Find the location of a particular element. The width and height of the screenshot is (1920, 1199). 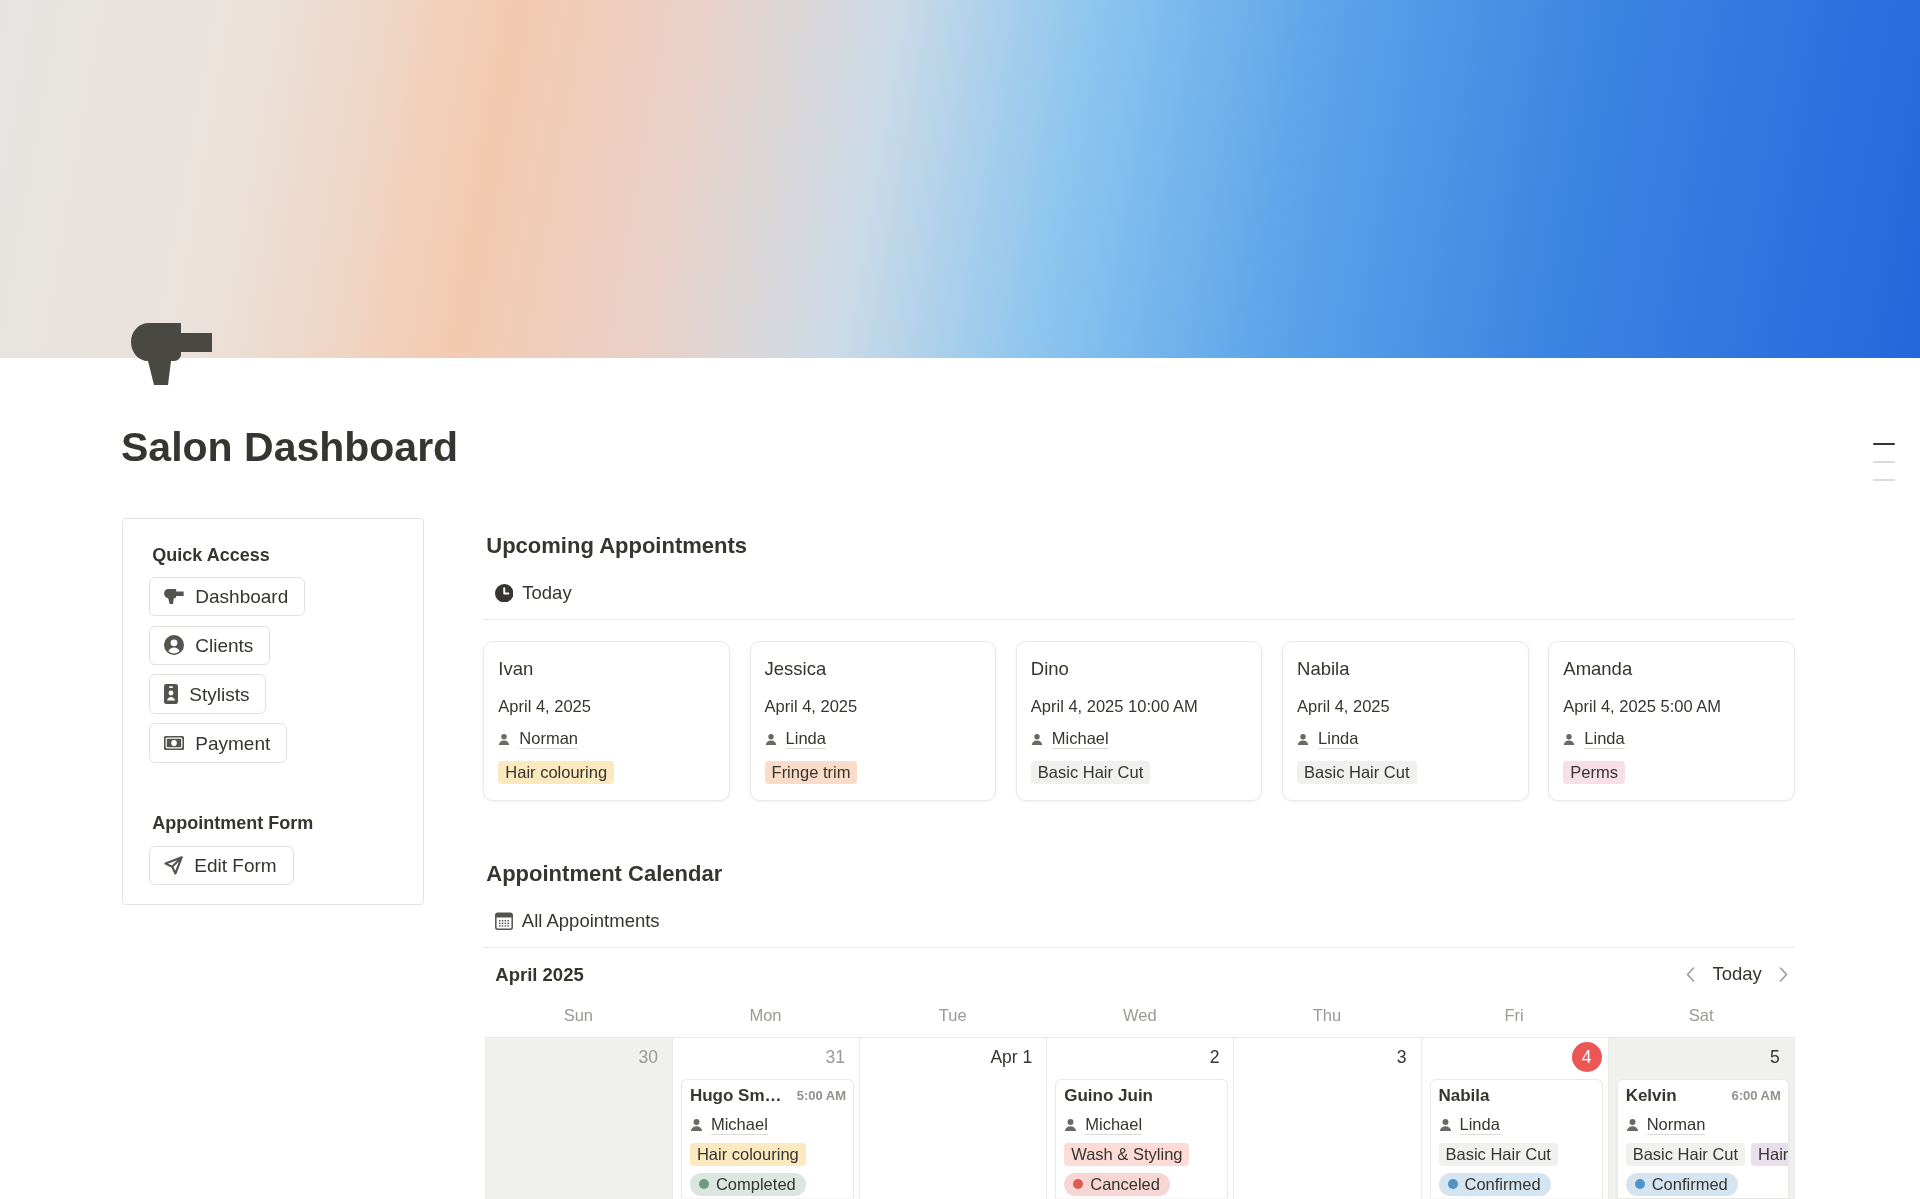

page-title: Salon Dashboard is located at coordinates (290, 447).